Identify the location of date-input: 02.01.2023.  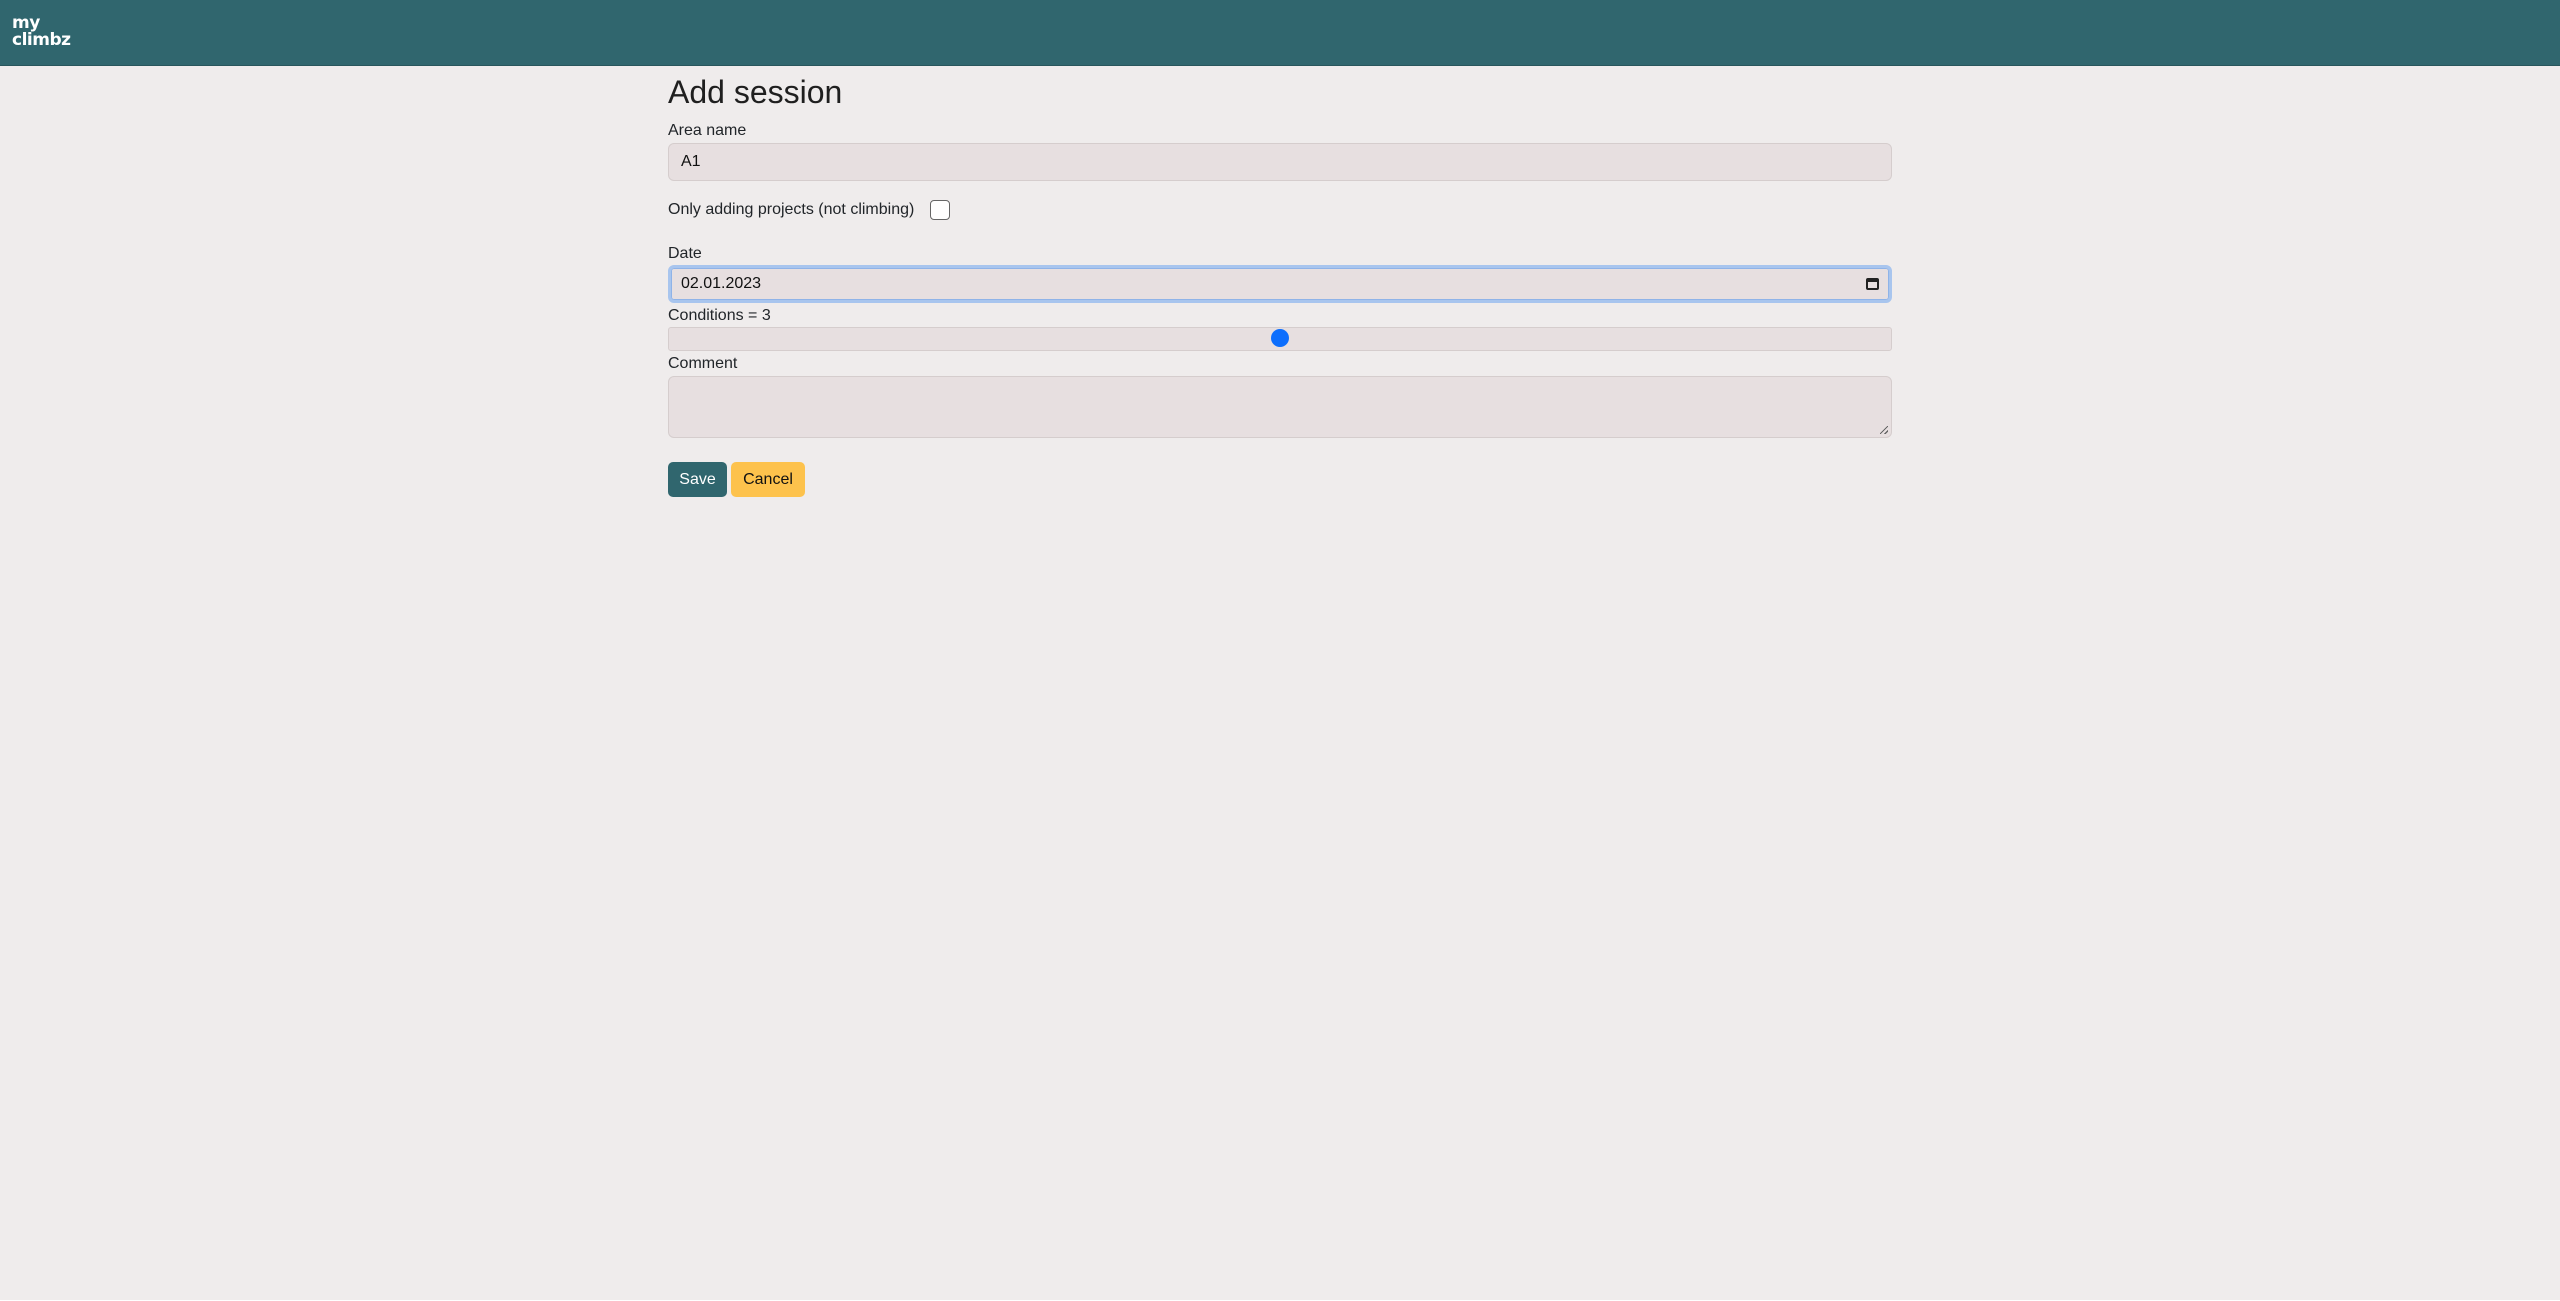
(1280, 284).